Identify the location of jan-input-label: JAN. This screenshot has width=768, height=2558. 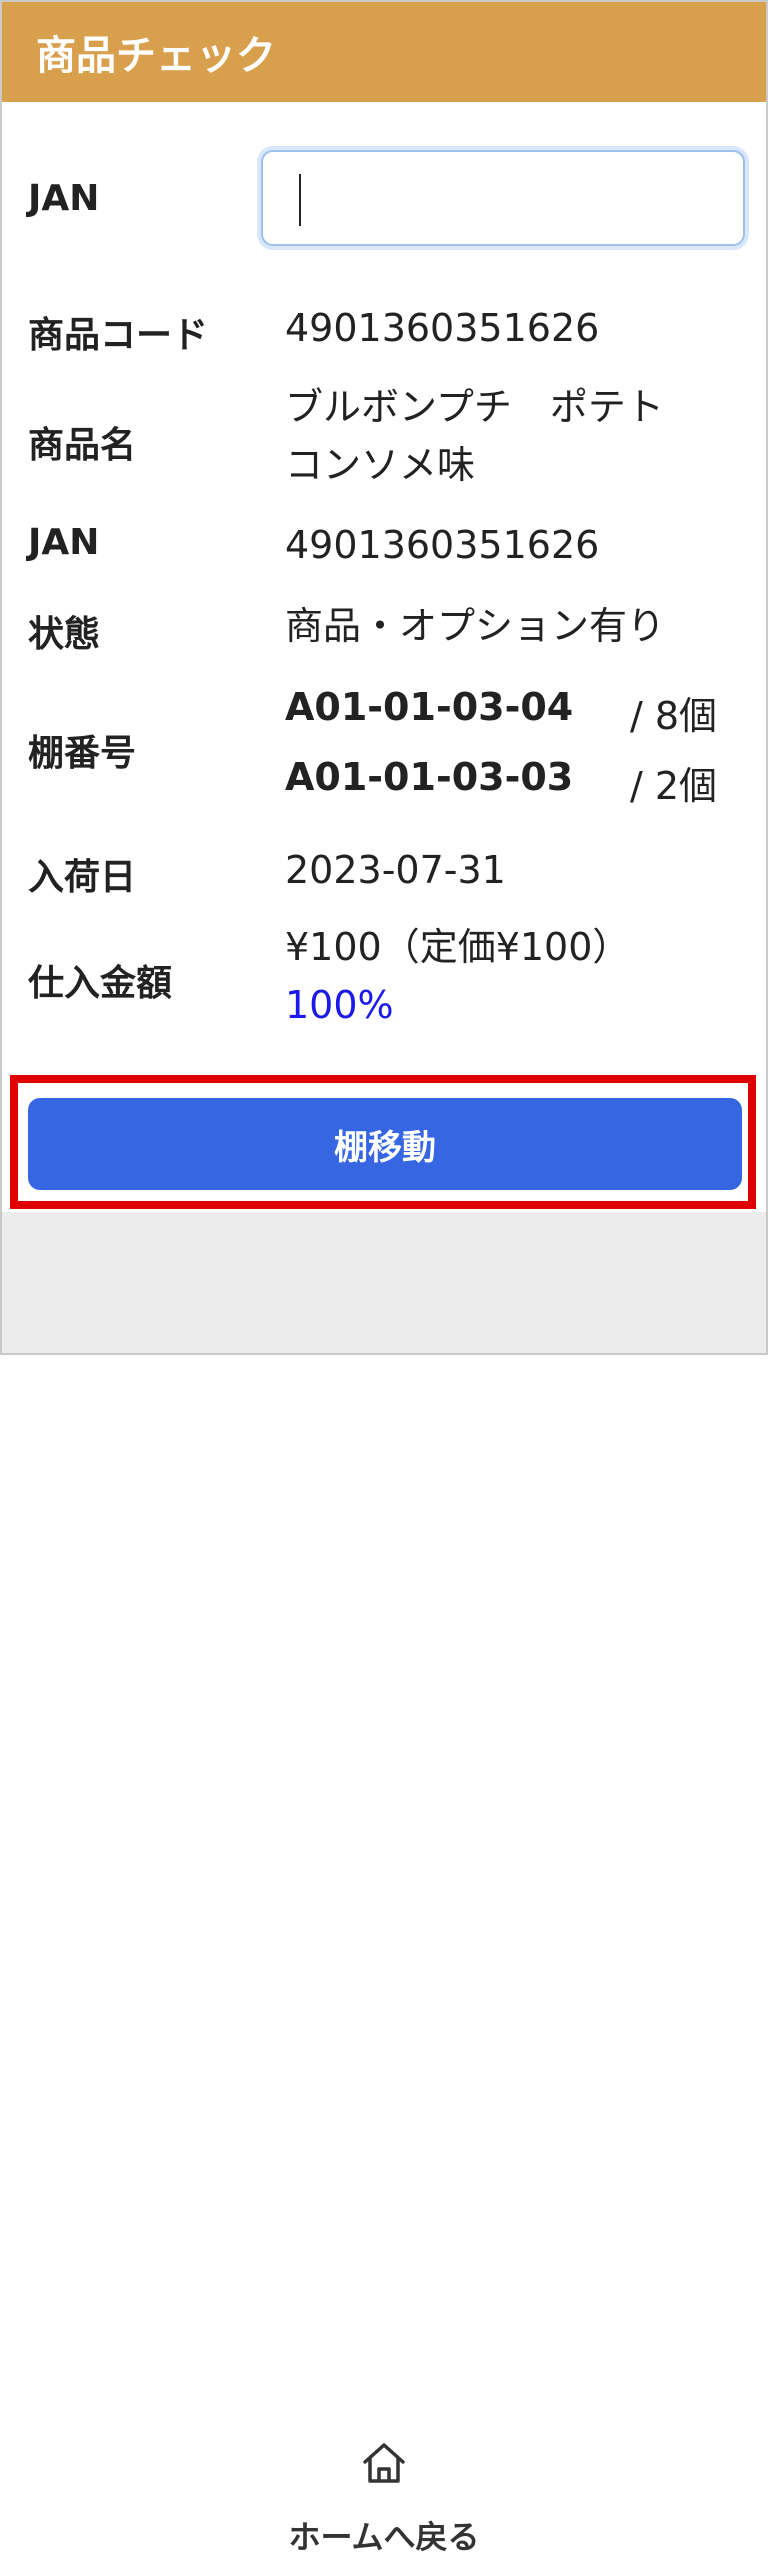
(64, 198).